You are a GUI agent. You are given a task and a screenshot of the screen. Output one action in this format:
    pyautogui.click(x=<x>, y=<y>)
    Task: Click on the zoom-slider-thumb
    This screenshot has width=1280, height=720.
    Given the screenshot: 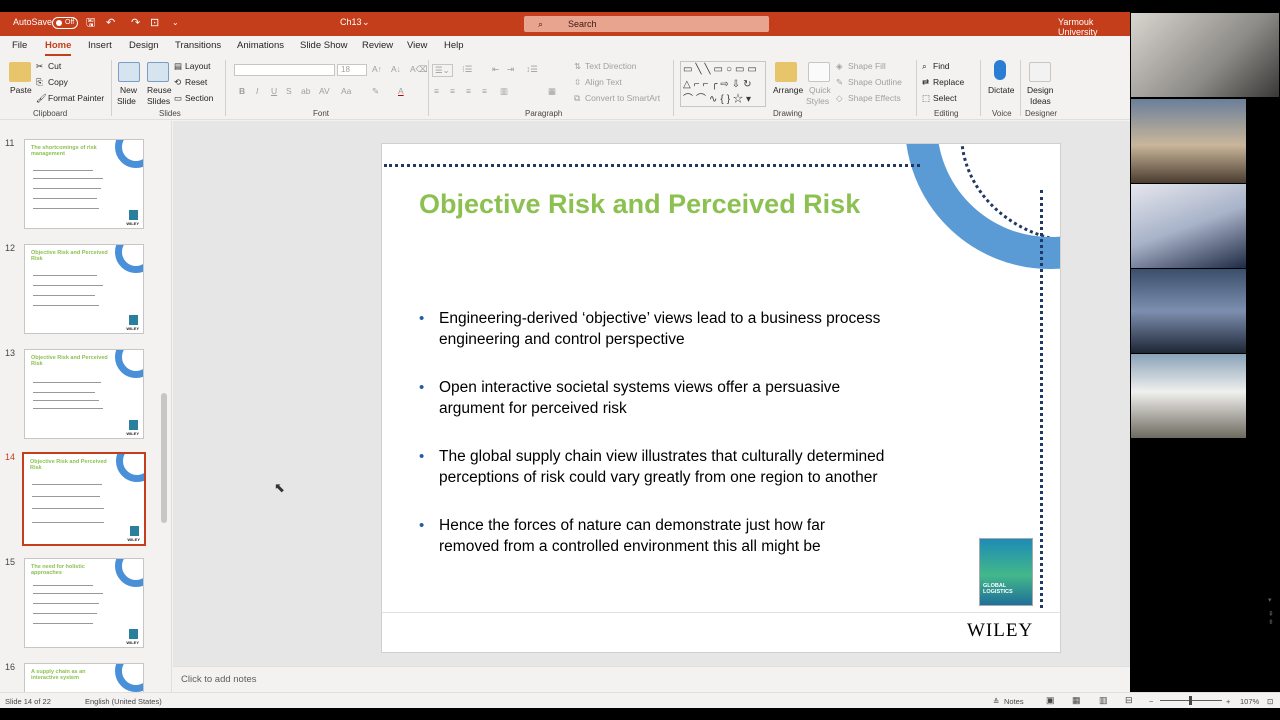 What is the action you would take?
    pyautogui.click(x=1190, y=700)
    